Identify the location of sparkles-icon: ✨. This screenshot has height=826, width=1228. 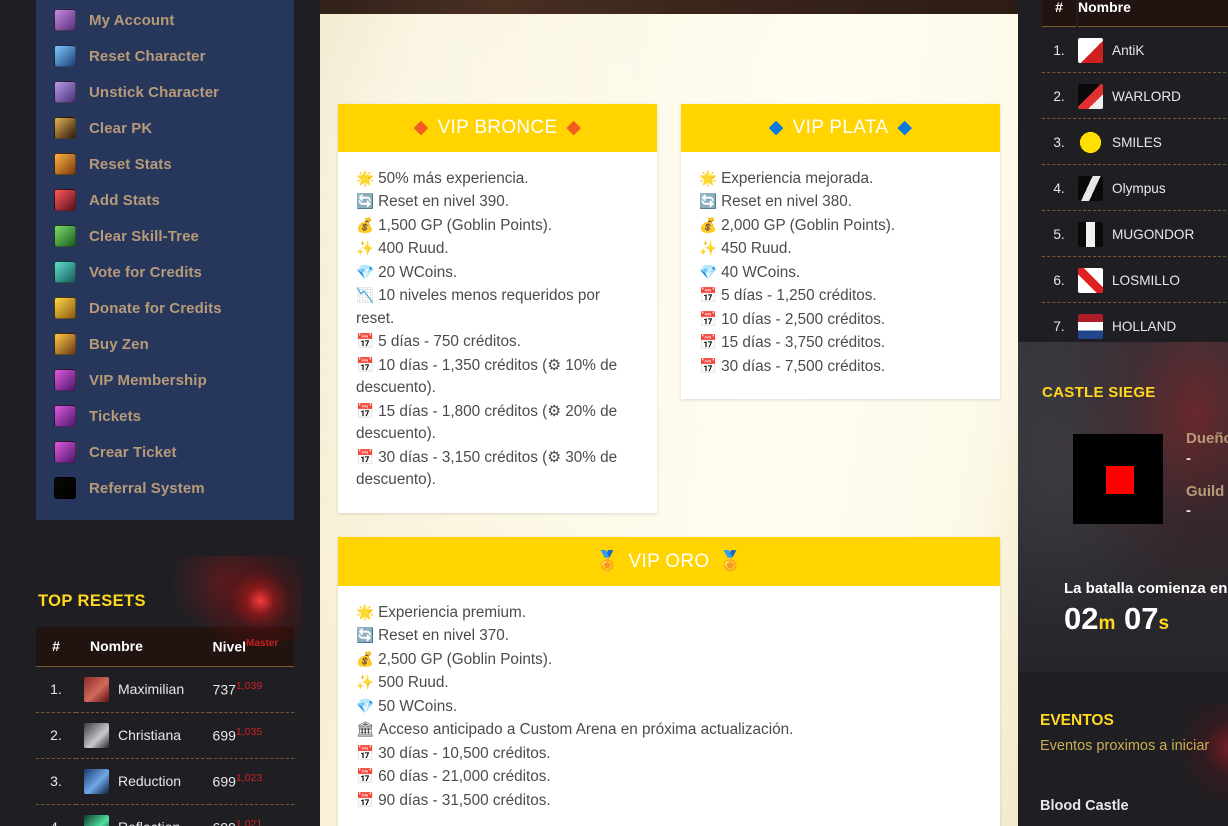
(708, 249).